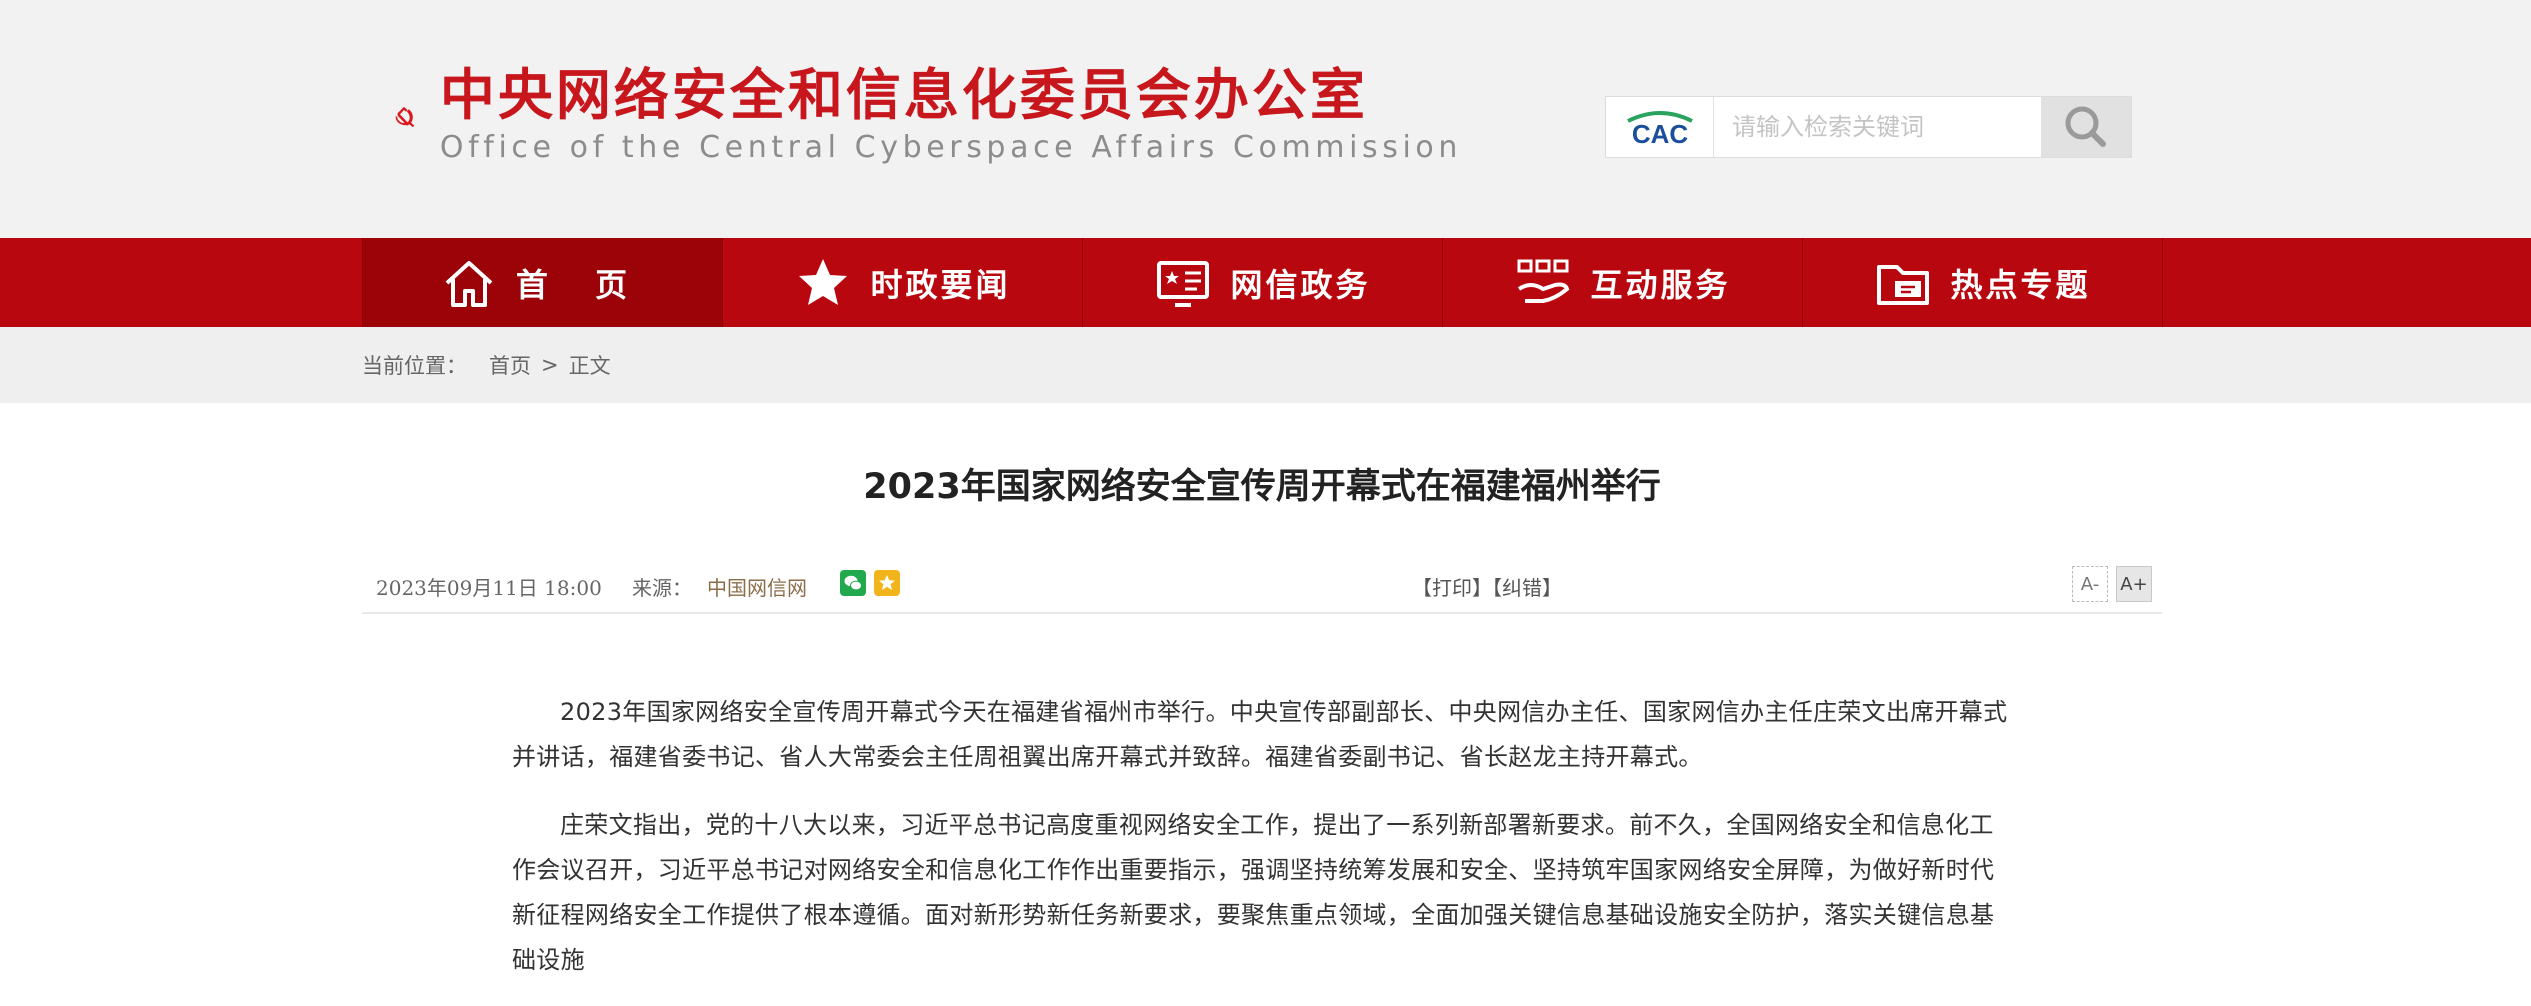 The image size is (2531, 1006). I want to click on board-icon, so click(1183, 283).